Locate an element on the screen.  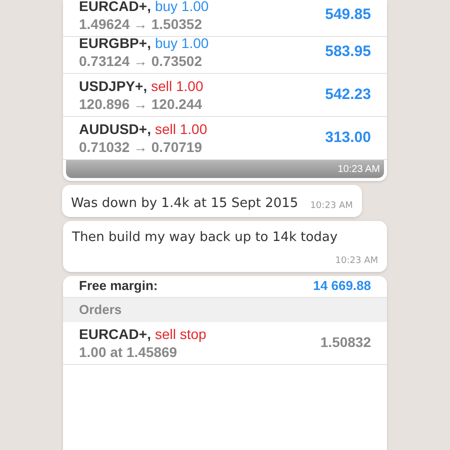
symbol-label: USDJPY+, is located at coordinates (113, 86).